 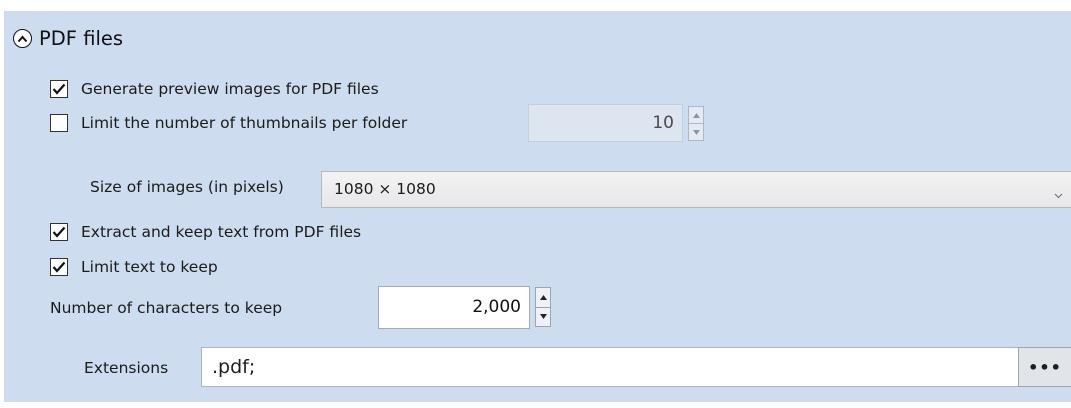 What do you see at coordinates (454, 307) in the screenshot?
I see `num-characters-field: 2,000` at bounding box center [454, 307].